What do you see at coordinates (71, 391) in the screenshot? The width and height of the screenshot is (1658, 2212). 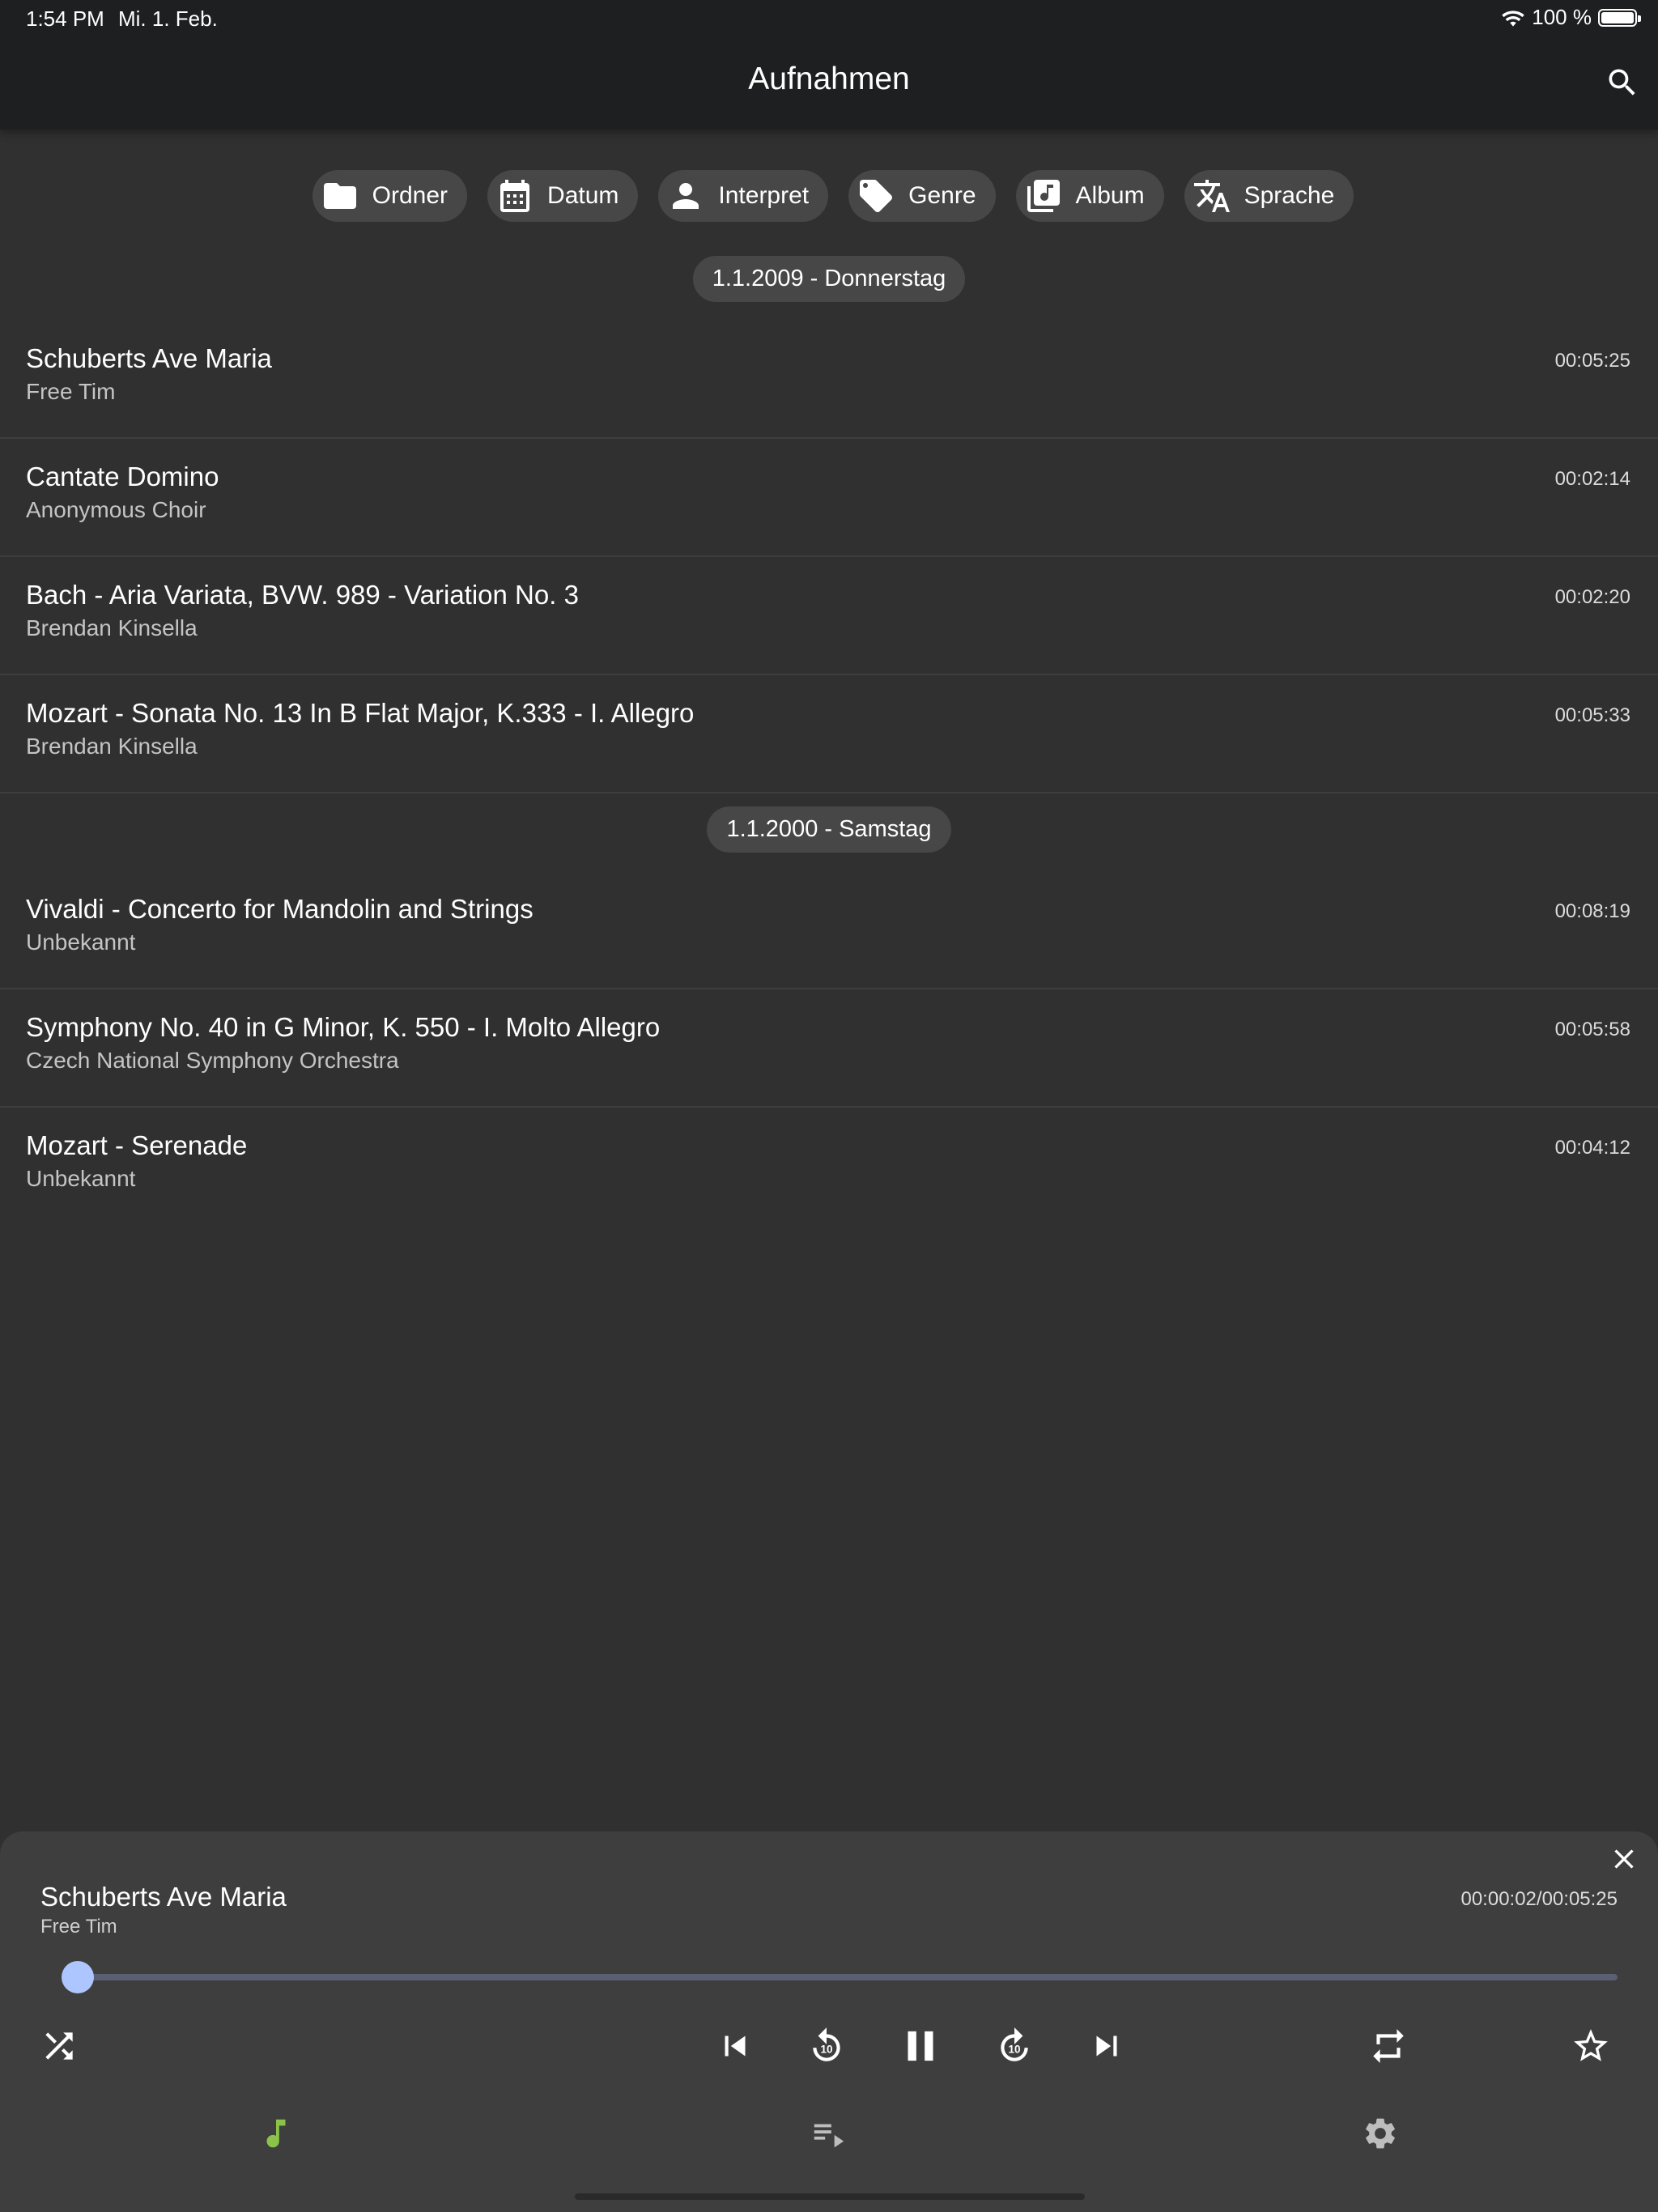 I see `track-artist: Free Tim` at bounding box center [71, 391].